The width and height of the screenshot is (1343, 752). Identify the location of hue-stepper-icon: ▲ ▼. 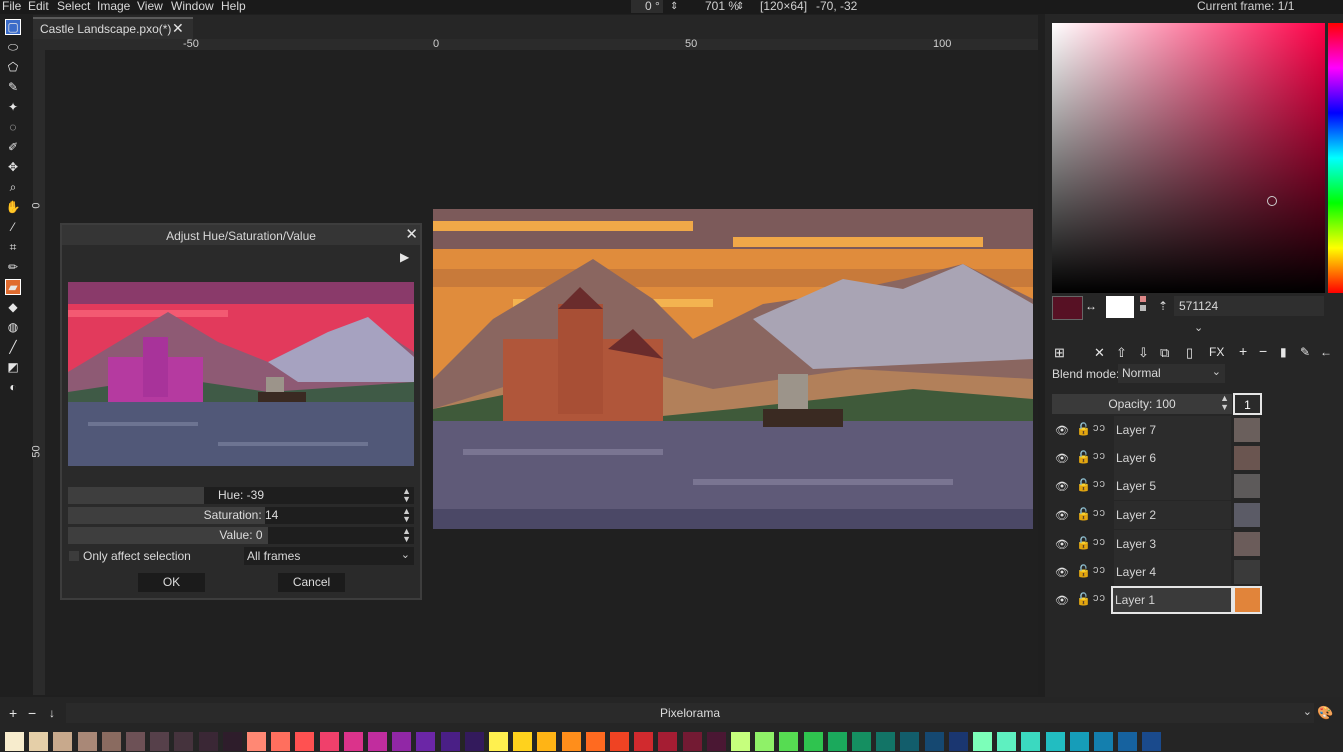
(406, 495).